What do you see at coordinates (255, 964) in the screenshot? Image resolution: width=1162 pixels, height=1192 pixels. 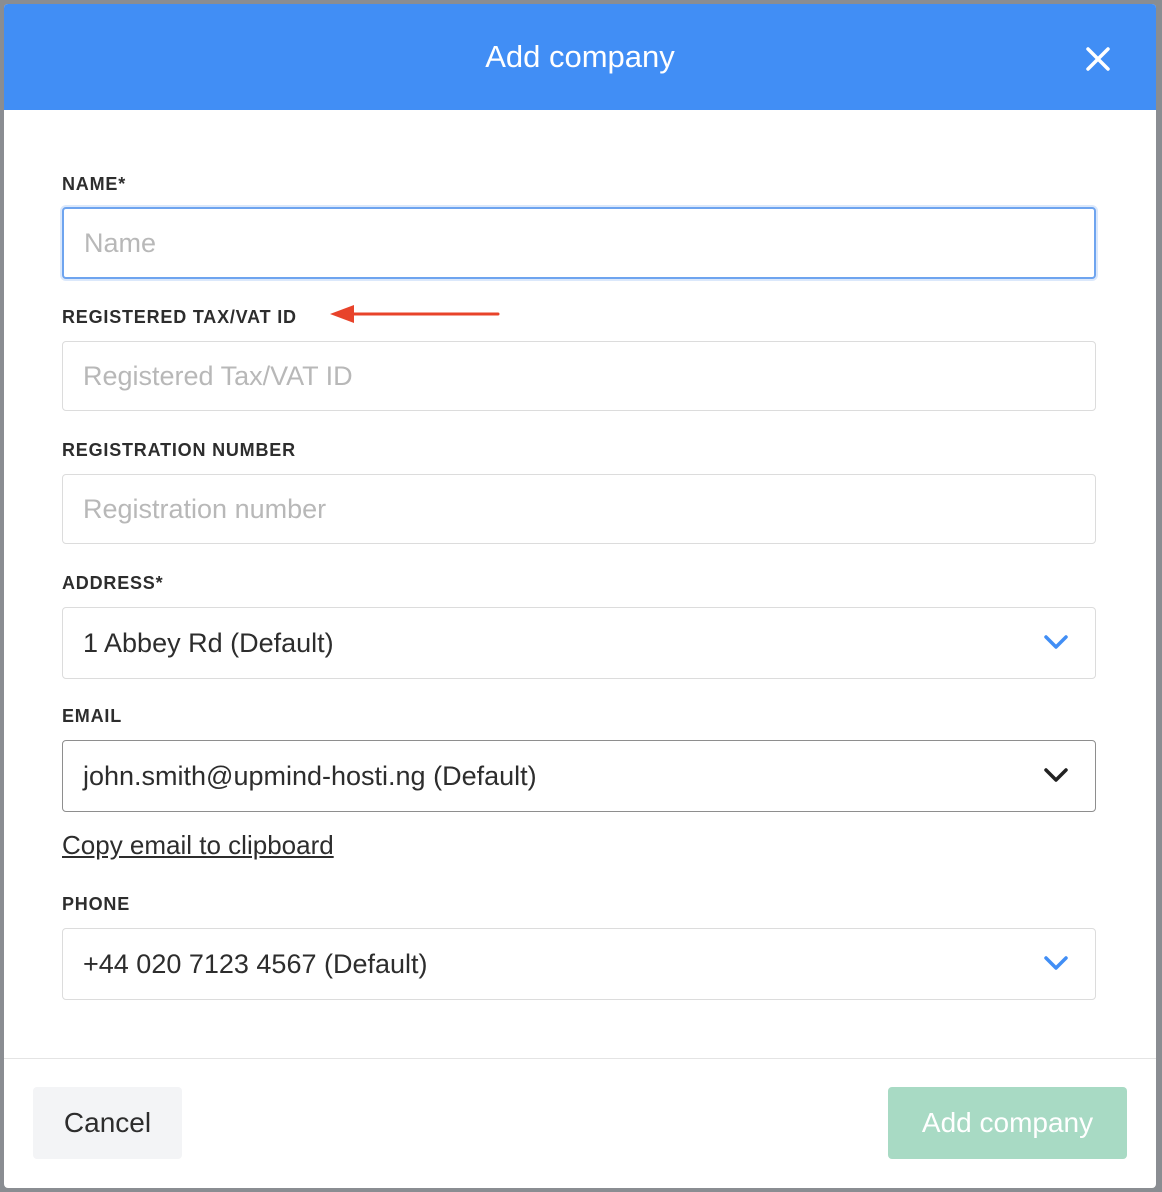 I see `phone-selected-value: +44 020 7123 4567 (Default)` at bounding box center [255, 964].